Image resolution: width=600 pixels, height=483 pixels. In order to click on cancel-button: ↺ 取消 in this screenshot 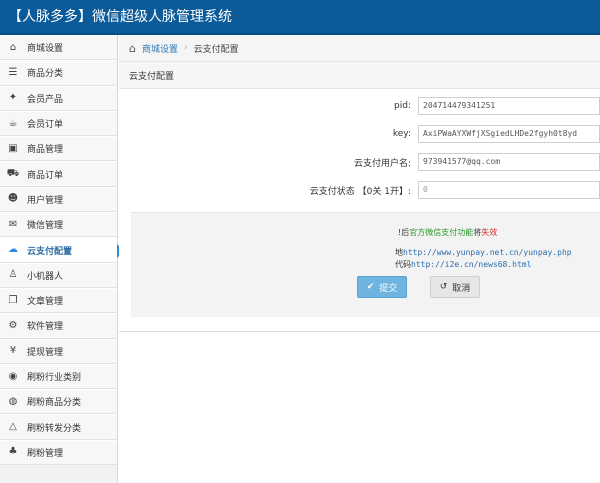, I will do `click(455, 287)`.